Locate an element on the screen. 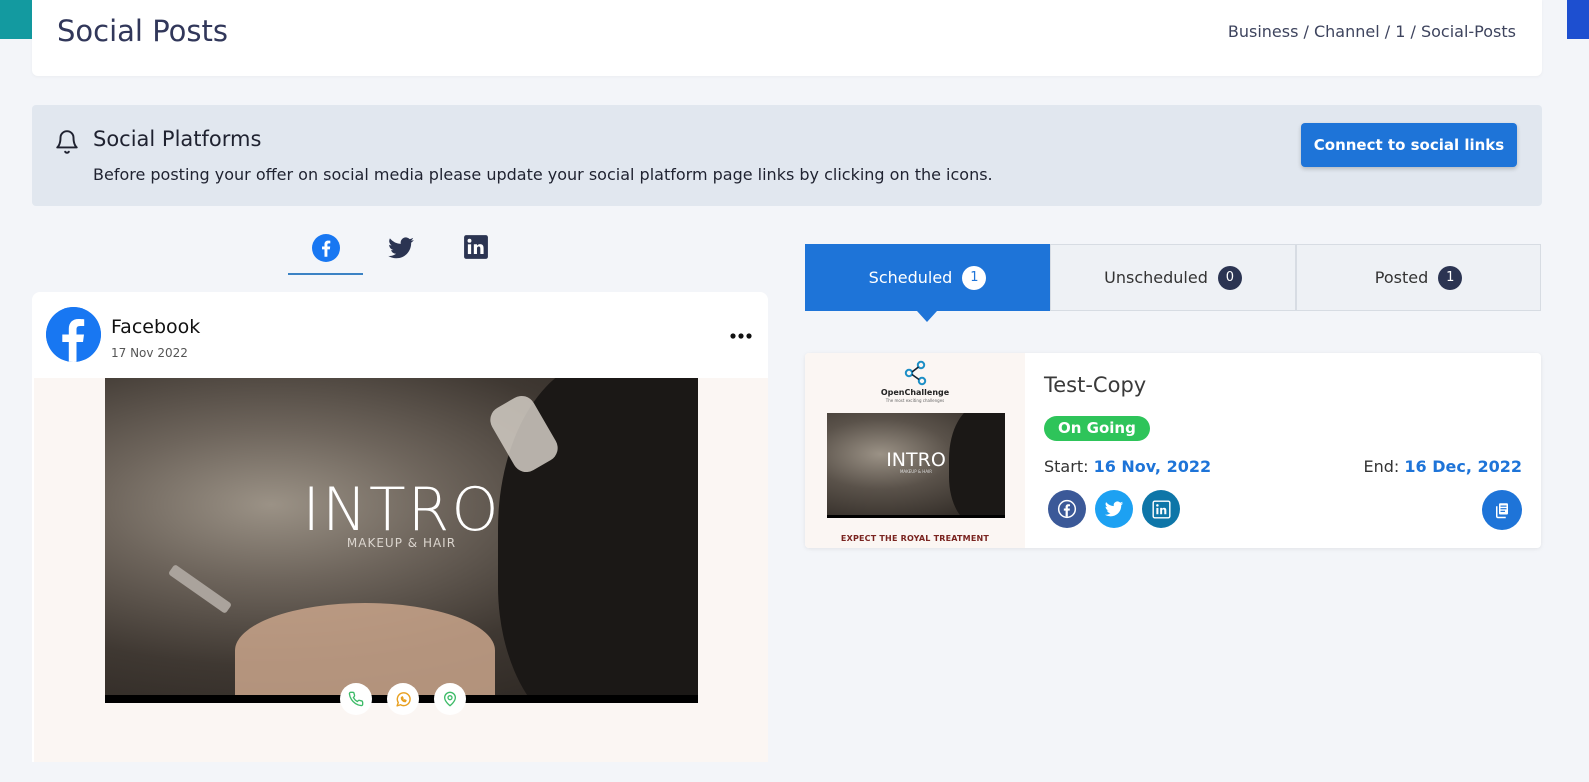 Image resolution: width=1589 pixels, height=782 pixels. share-buttons is located at coordinates (1114, 509).